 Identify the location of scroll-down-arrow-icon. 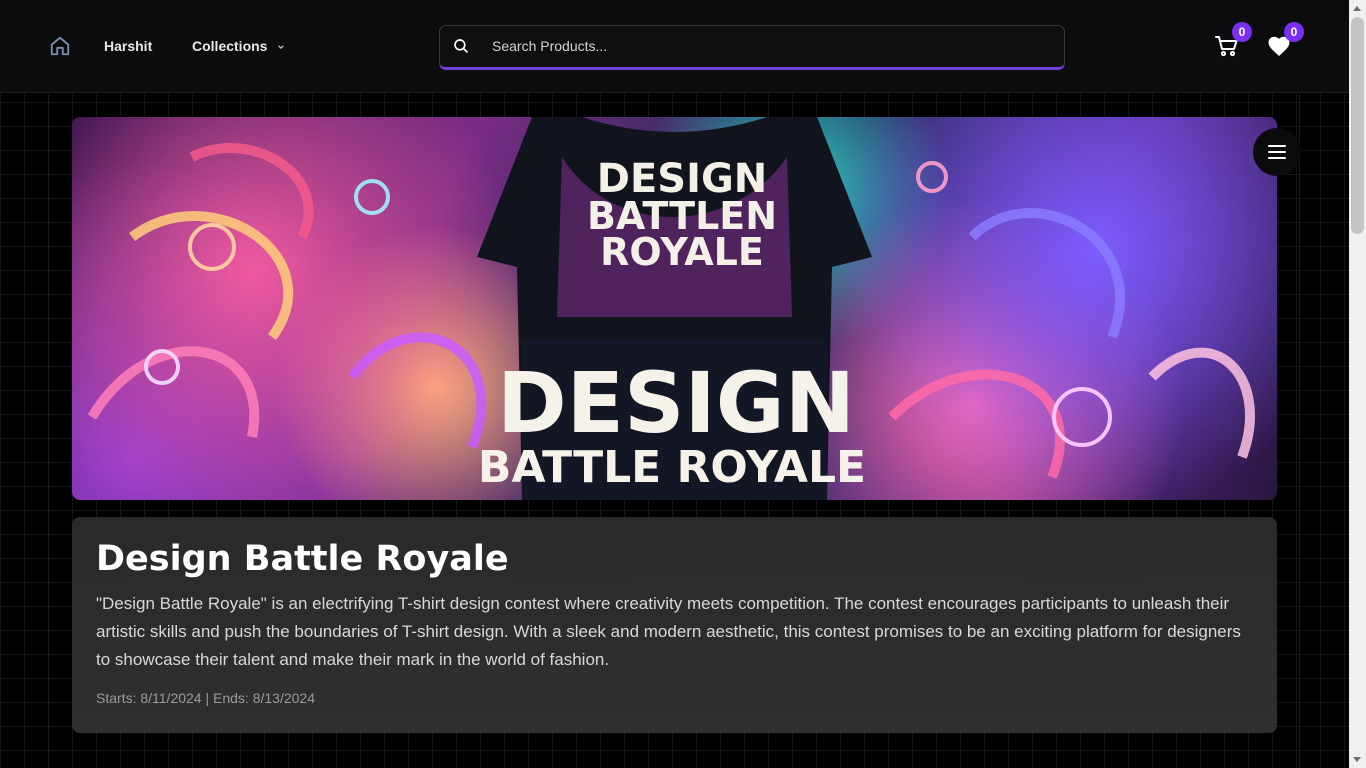
(1357, 759).